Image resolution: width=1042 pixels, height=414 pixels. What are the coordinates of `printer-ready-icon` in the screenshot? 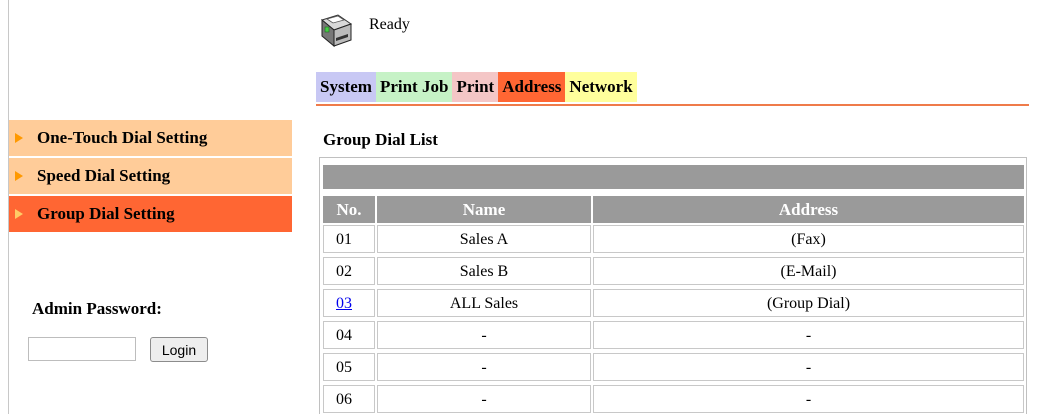 It's located at (336, 31).